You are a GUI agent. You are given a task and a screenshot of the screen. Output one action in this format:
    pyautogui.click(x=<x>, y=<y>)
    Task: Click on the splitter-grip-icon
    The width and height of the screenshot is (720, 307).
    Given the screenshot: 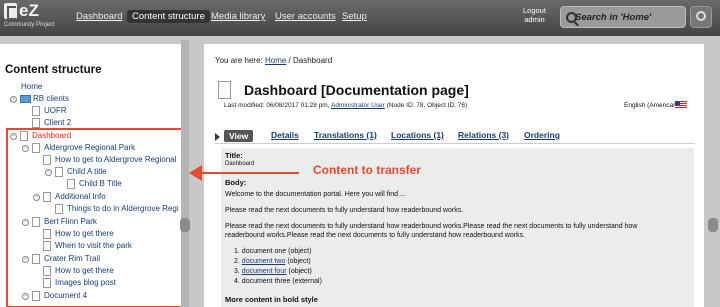 What is the action you would take?
    pyautogui.click(x=185, y=225)
    